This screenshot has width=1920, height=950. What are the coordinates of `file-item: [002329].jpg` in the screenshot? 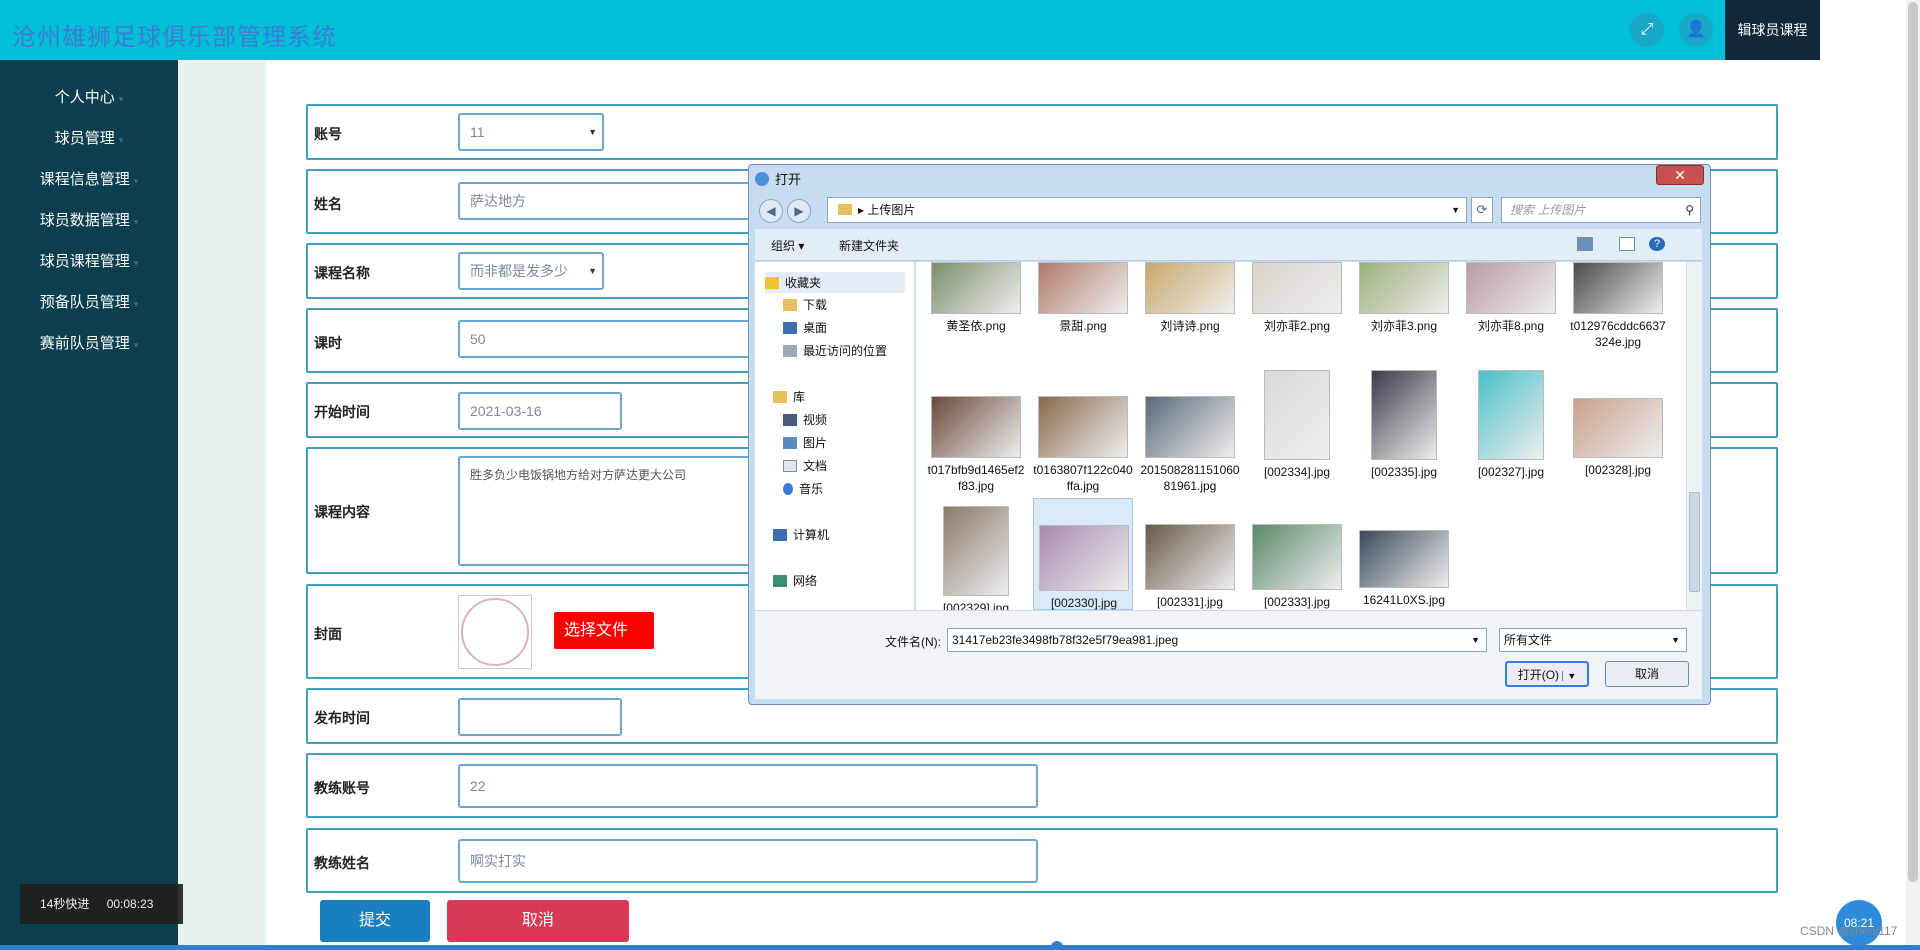 It's located at (976, 554).